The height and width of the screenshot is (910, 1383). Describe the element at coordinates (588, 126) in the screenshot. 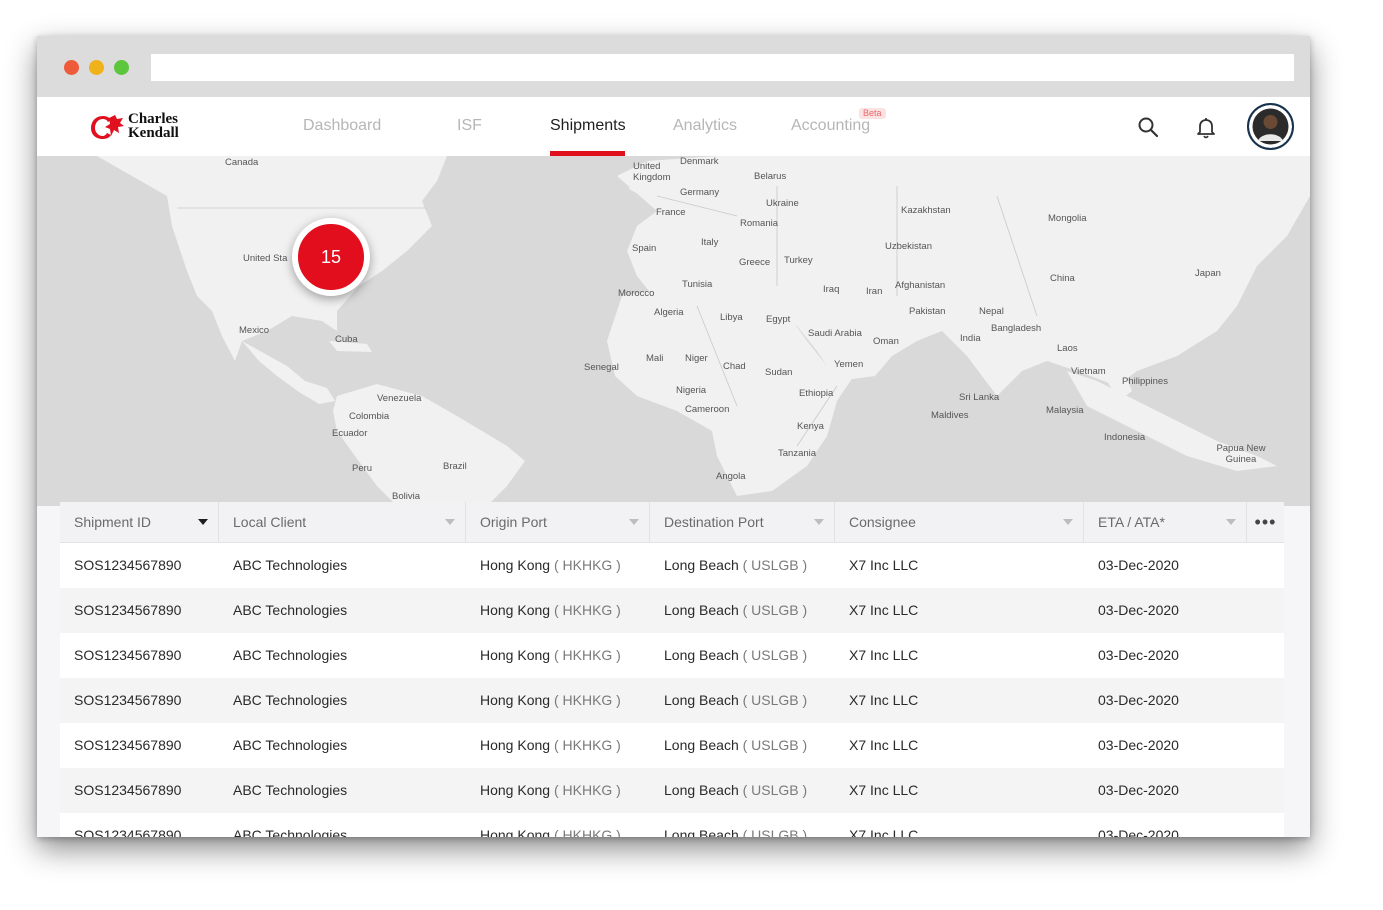

I see `nav-shipments: Shipments` at that location.